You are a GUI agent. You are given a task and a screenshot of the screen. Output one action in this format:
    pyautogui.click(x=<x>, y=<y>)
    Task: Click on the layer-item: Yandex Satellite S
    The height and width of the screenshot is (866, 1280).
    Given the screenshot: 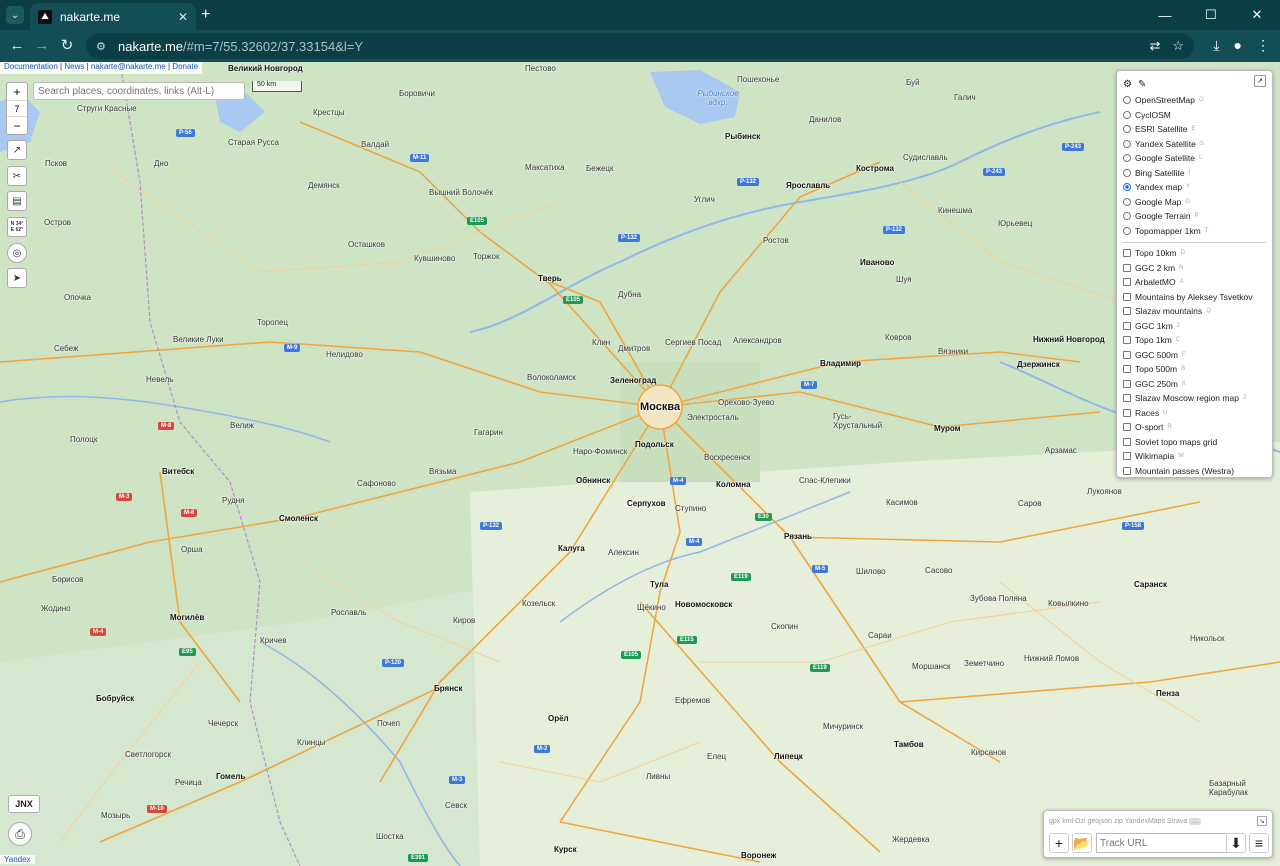 What is the action you would take?
    pyautogui.click(x=1194, y=144)
    